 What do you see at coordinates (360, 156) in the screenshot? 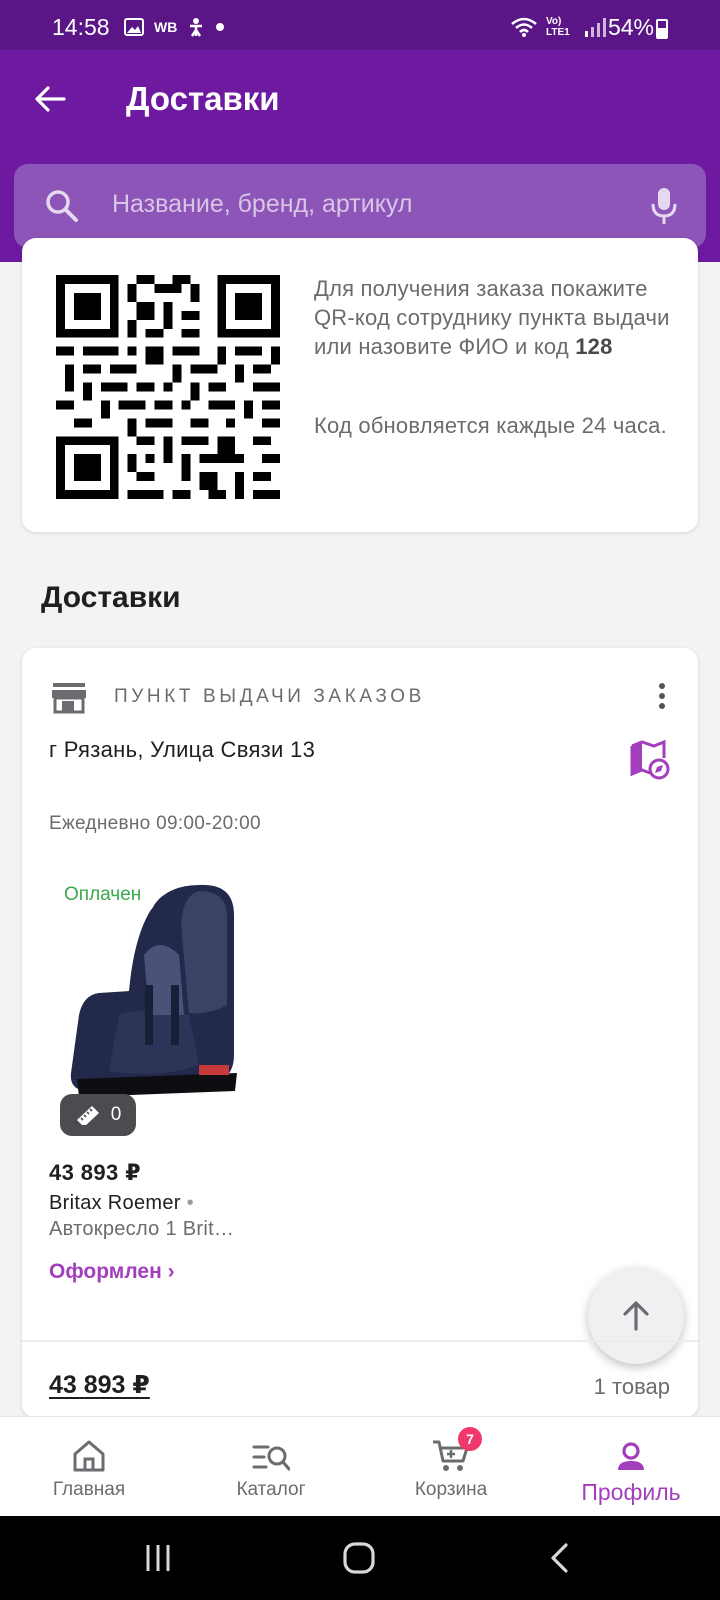
I see `app-bar: Доставки Название, бренд, артикул` at bounding box center [360, 156].